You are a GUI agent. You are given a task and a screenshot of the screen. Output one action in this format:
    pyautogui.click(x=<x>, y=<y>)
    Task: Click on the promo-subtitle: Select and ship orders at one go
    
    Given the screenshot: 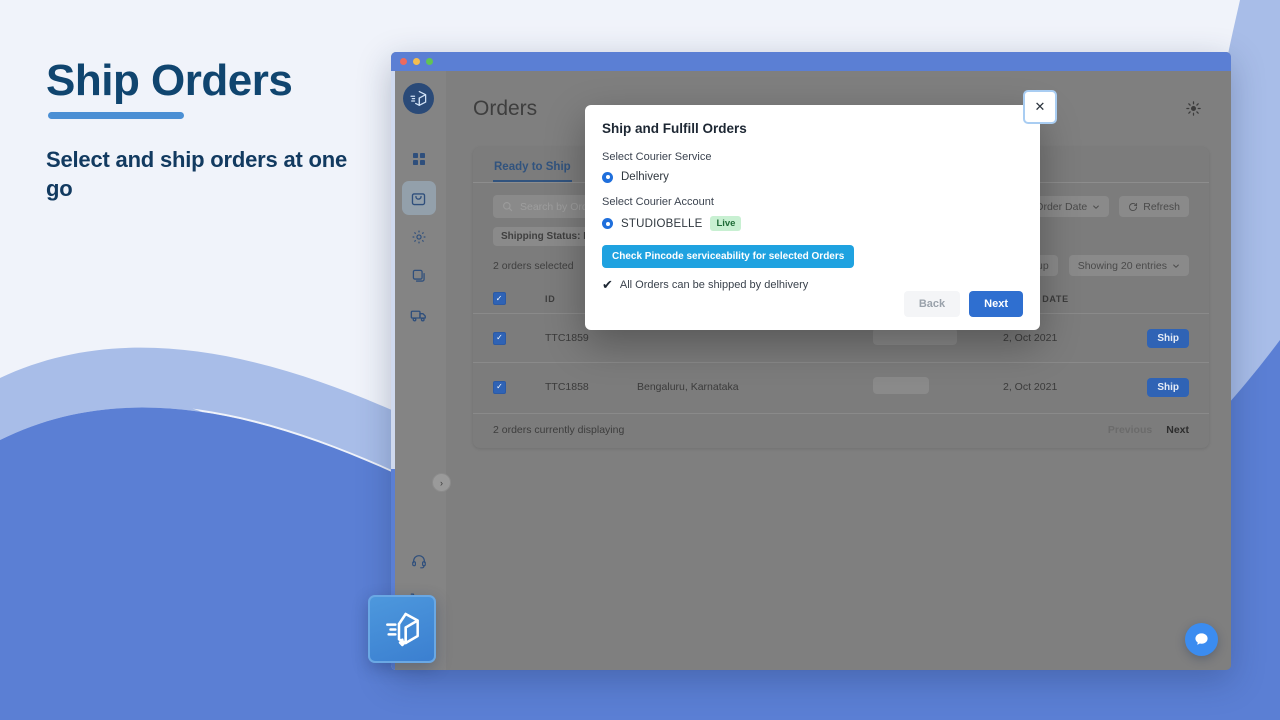 What is the action you would take?
    pyautogui.click(x=197, y=174)
    